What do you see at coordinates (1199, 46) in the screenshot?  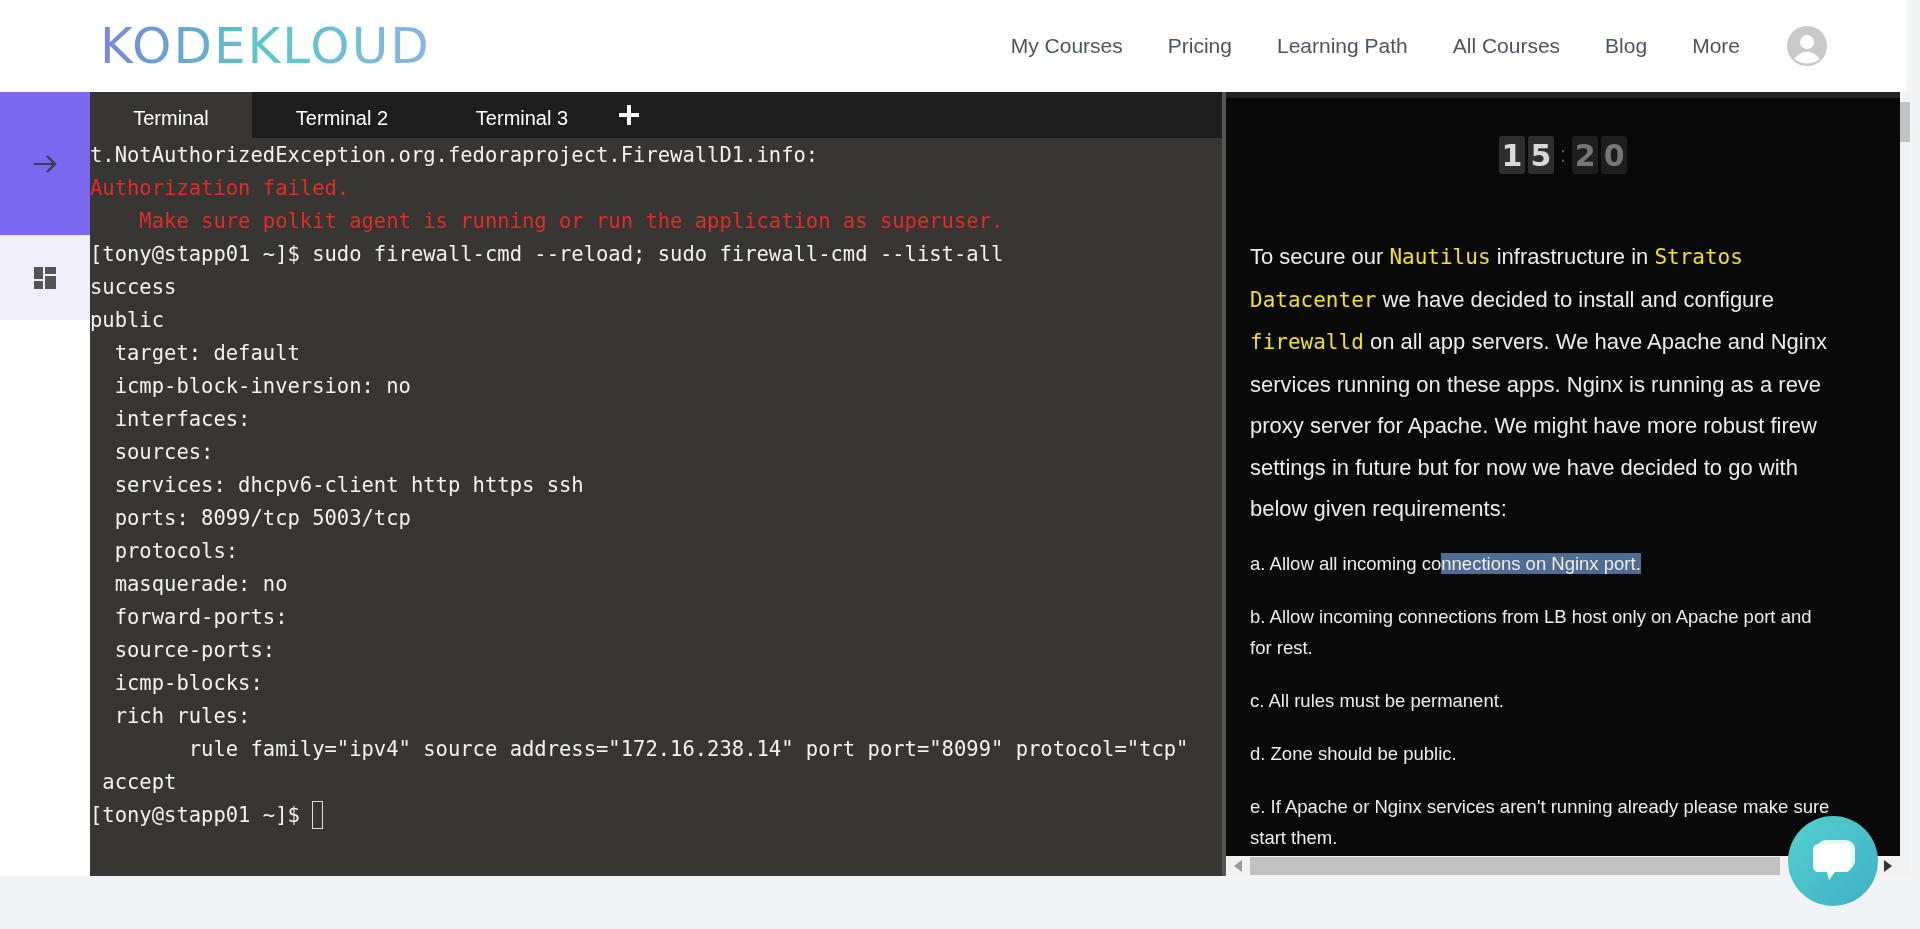 I see `nav-link: Pricing` at bounding box center [1199, 46].